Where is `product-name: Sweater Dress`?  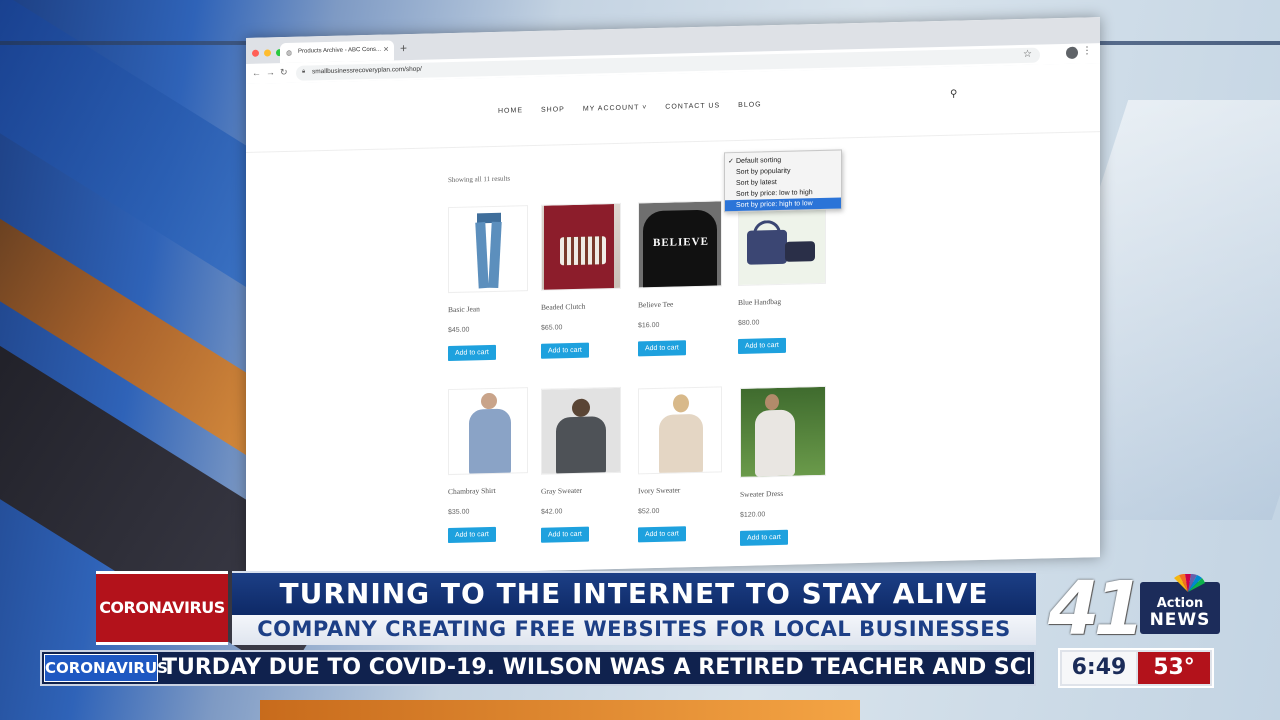 product-name: Sweater Dress is located at coordinates (783, 493).